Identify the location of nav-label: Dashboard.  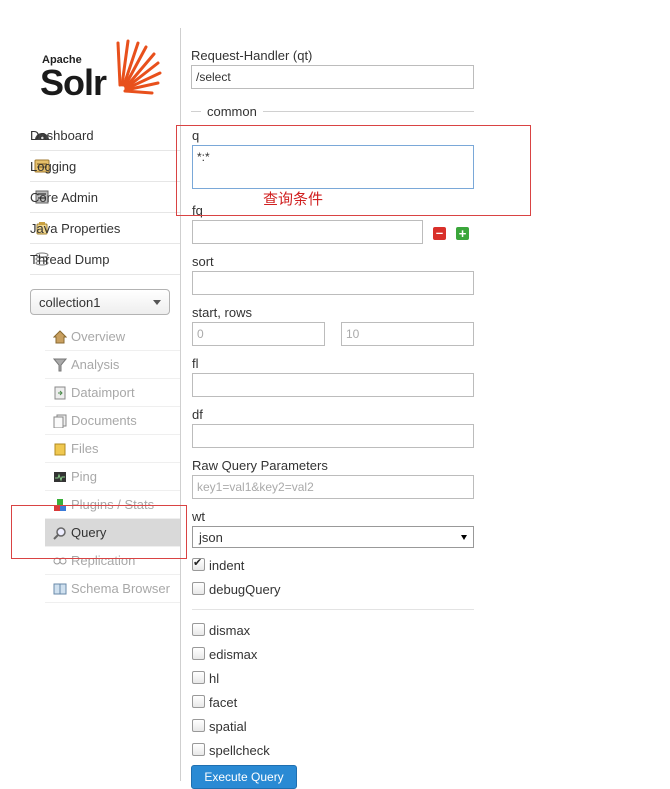
(62, 135).